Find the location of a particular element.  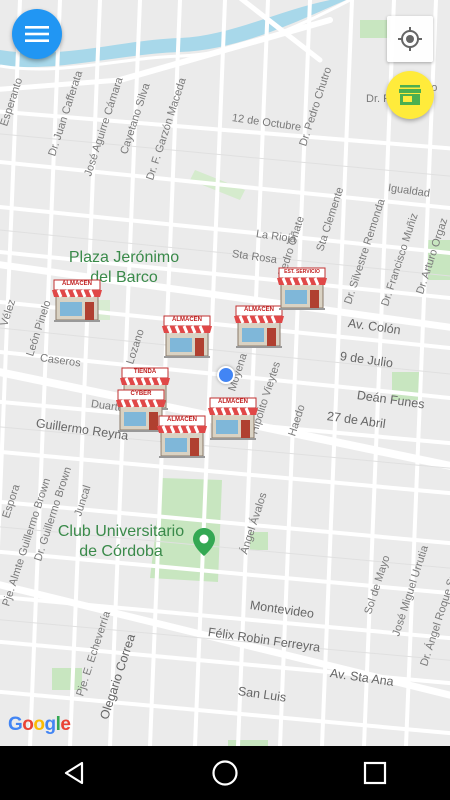

back-triangle-icon is located at coordinates (74, 773).